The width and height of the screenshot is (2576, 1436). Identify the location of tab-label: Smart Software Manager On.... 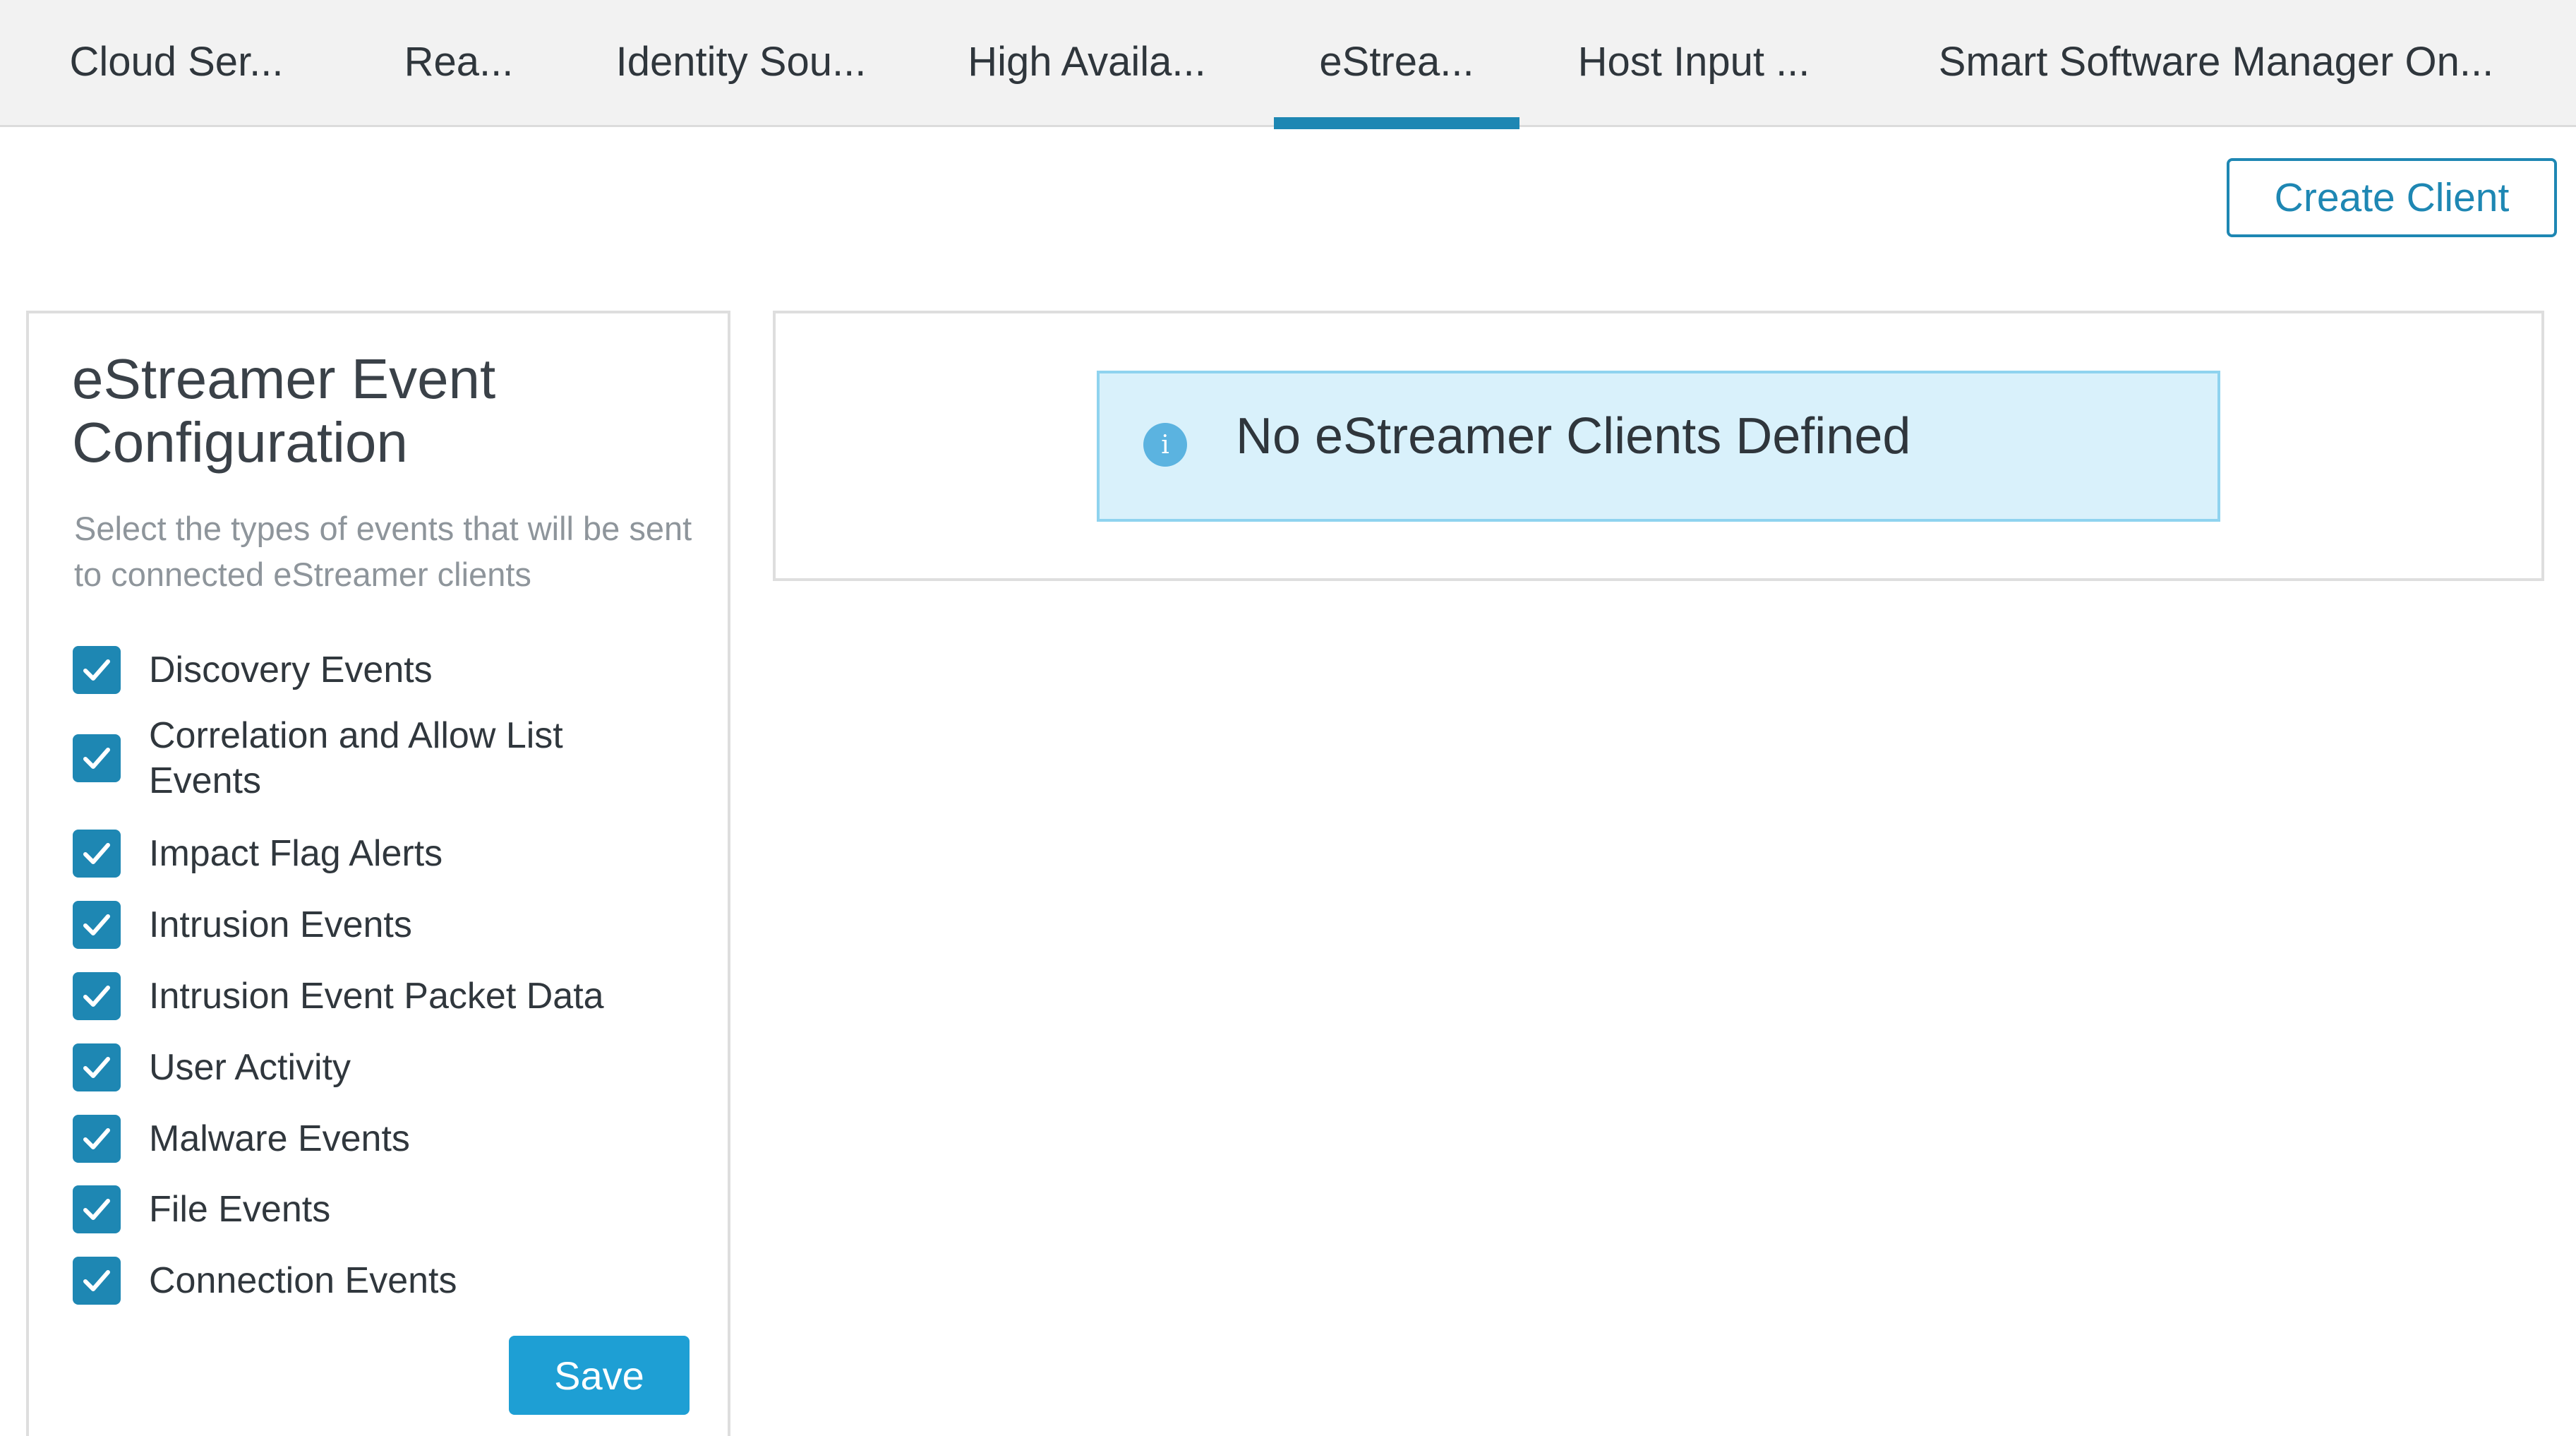
(2216, 61).